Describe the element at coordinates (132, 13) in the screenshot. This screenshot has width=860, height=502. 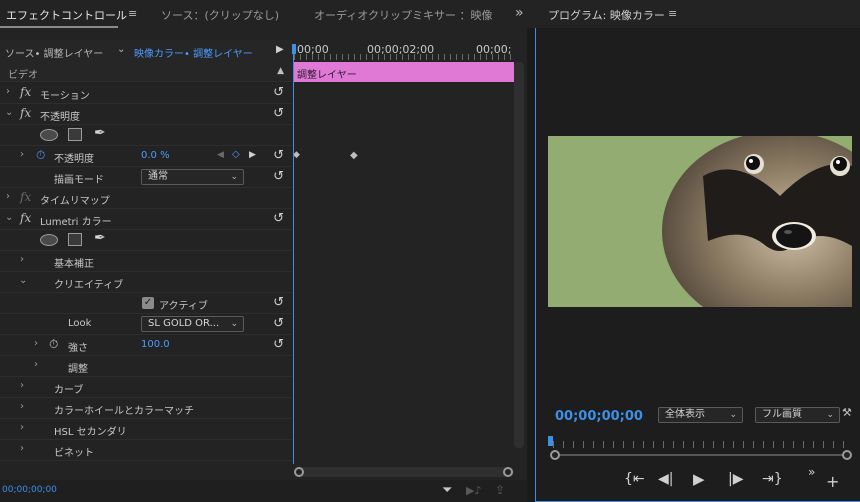
I see `panel-menu-icon: ≡` at that location.